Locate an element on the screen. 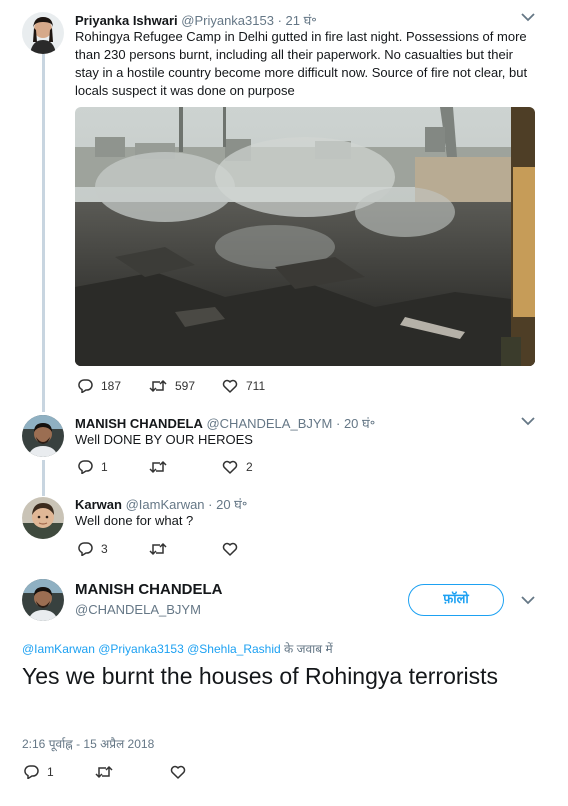  retweet-action: 597 is located at coordinates (172, 386).